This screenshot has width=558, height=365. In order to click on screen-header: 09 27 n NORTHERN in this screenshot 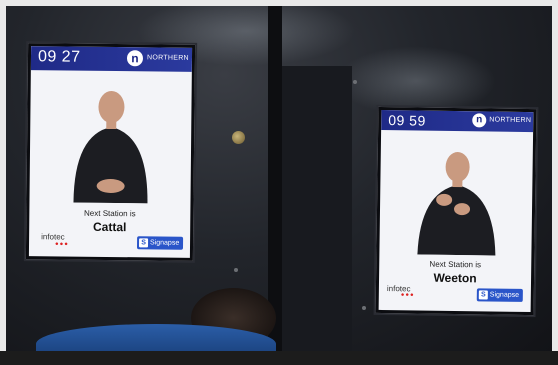, I will do `click(111, 59)`.